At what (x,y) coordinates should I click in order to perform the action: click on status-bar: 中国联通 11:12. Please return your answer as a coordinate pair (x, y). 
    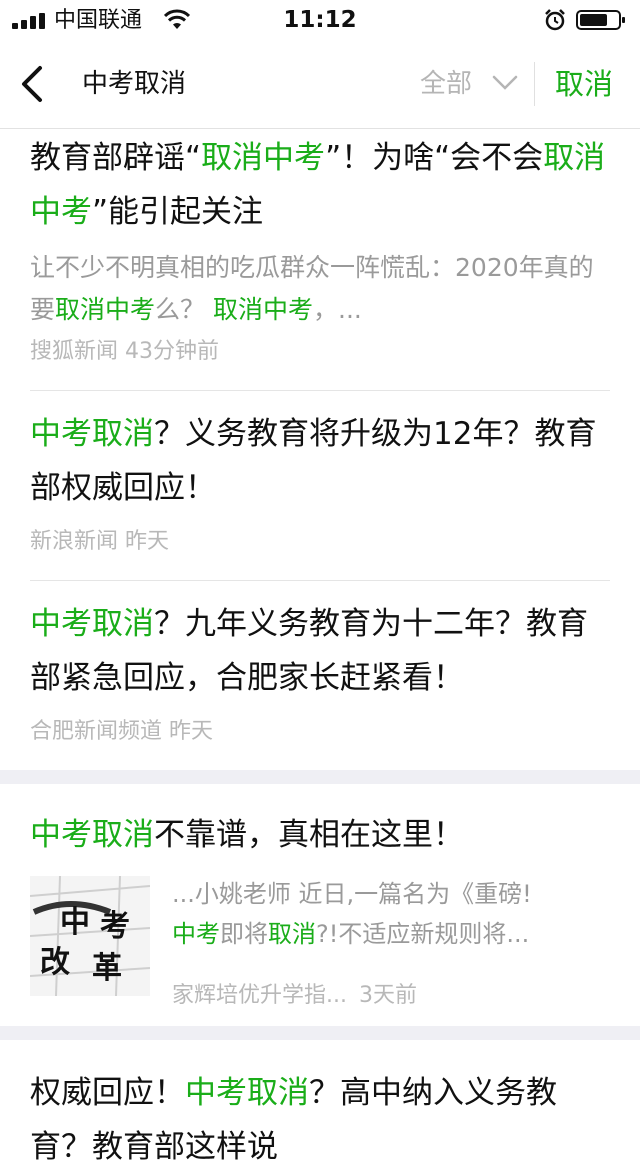
    Looking at the image, I should click on (320, 20).